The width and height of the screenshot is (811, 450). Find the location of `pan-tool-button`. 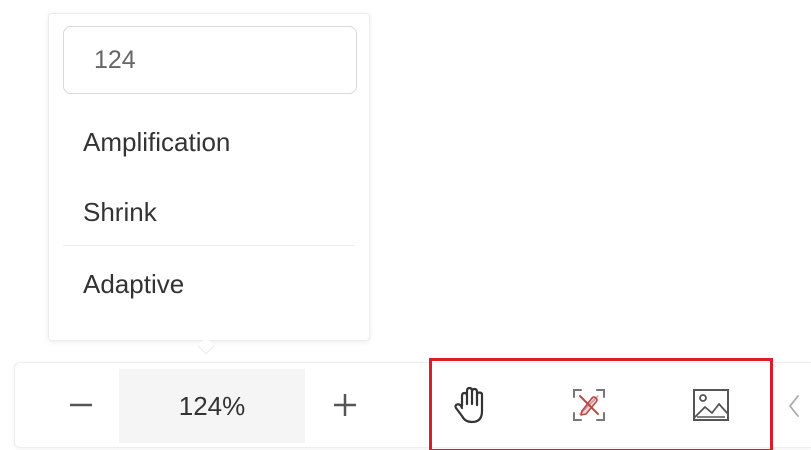

pan-tool-button is located at coordinates (471, 405).